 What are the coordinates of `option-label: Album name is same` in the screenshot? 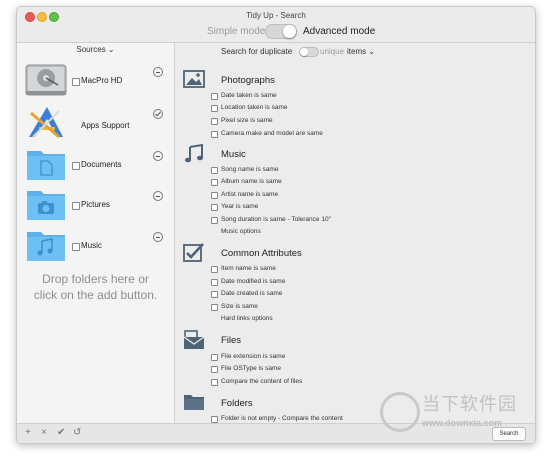 It's located at (251, 181).